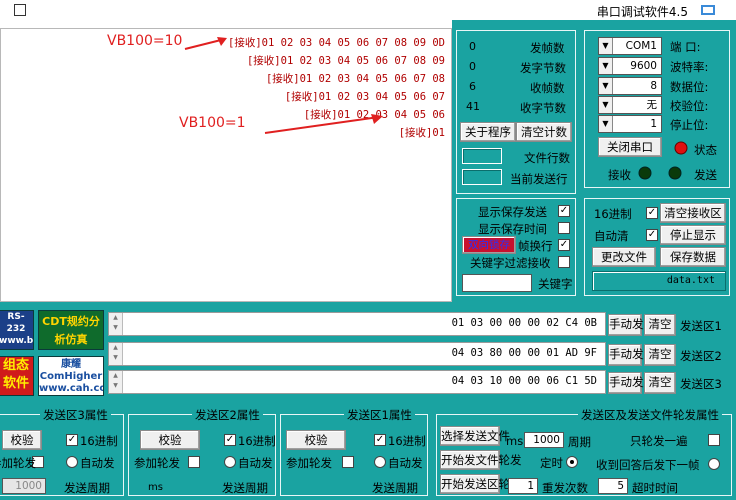 This screenshot has width=736, height=500. What do you see at coordinates (693, 213) in the screenshot?
I see `clear-receive-button: 清空接收区` at bounding box center [693, 213].